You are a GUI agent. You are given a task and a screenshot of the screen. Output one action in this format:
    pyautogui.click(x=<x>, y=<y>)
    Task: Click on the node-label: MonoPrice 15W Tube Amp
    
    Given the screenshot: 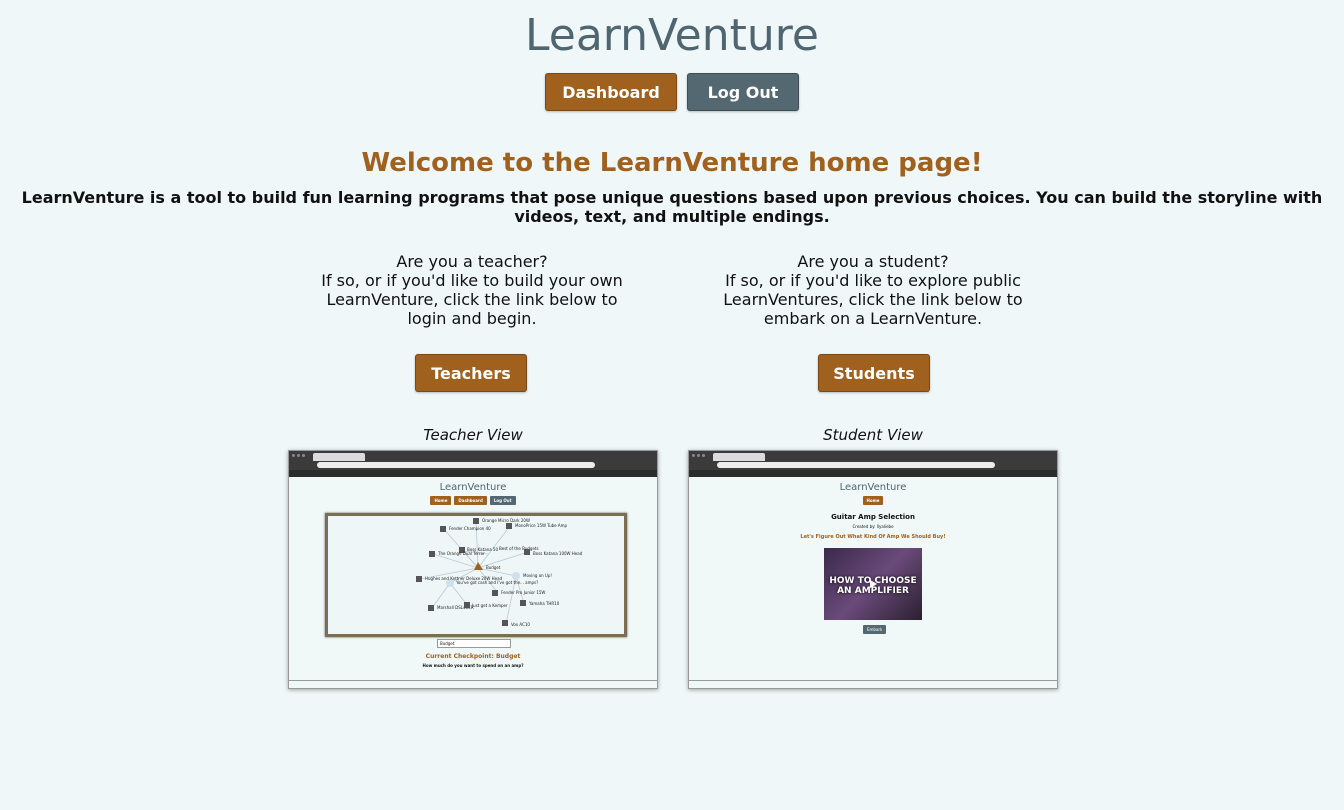 What is the action you would take?
    pyautogui.click(x=541, y=525)
    